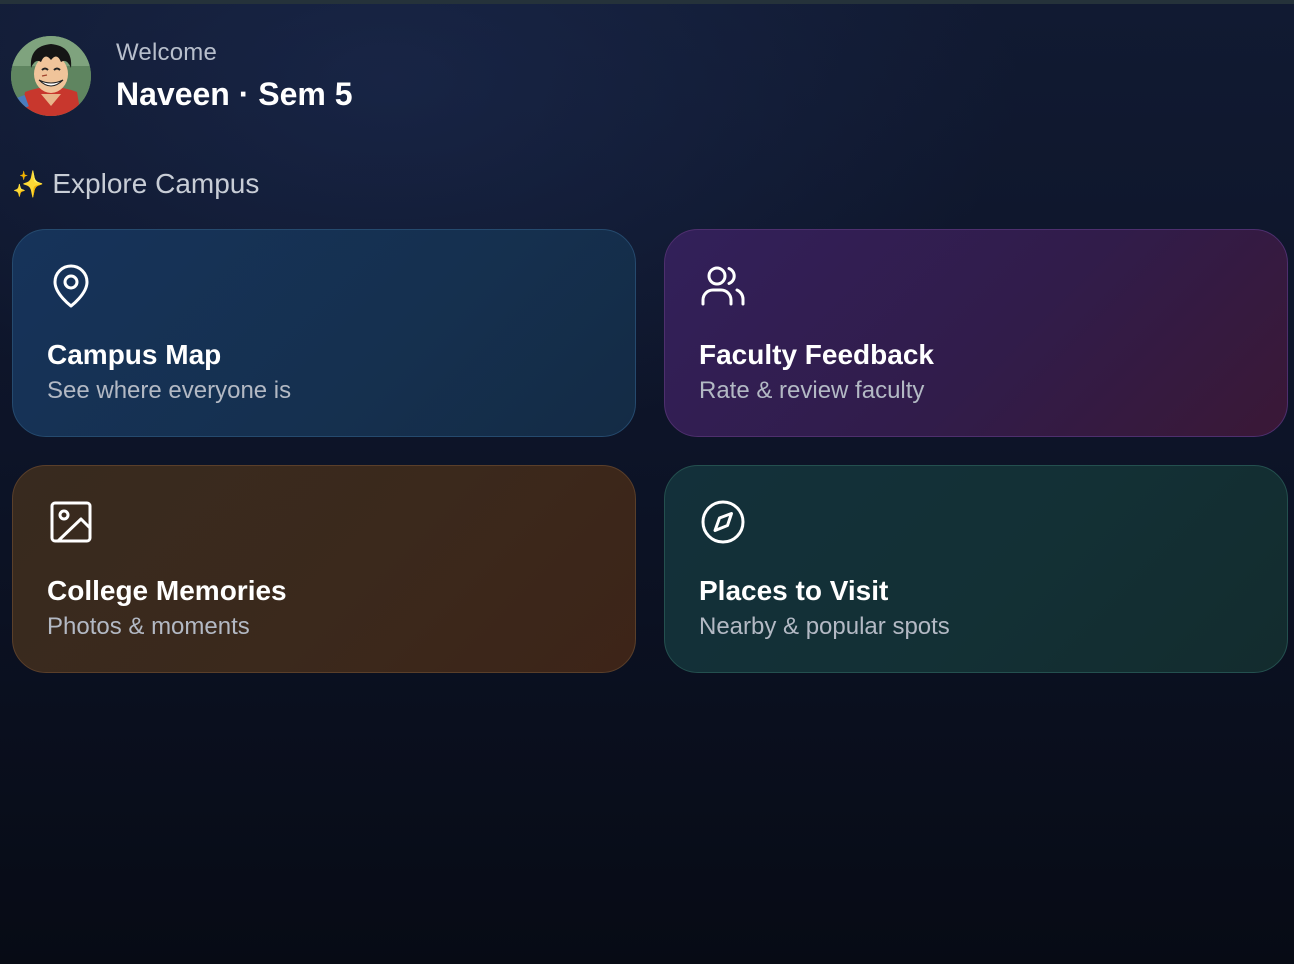 This screenshot has width=1294, height=964. I want to click on campus-map-card: Campus Map See where everyone is, so click(324, 333).